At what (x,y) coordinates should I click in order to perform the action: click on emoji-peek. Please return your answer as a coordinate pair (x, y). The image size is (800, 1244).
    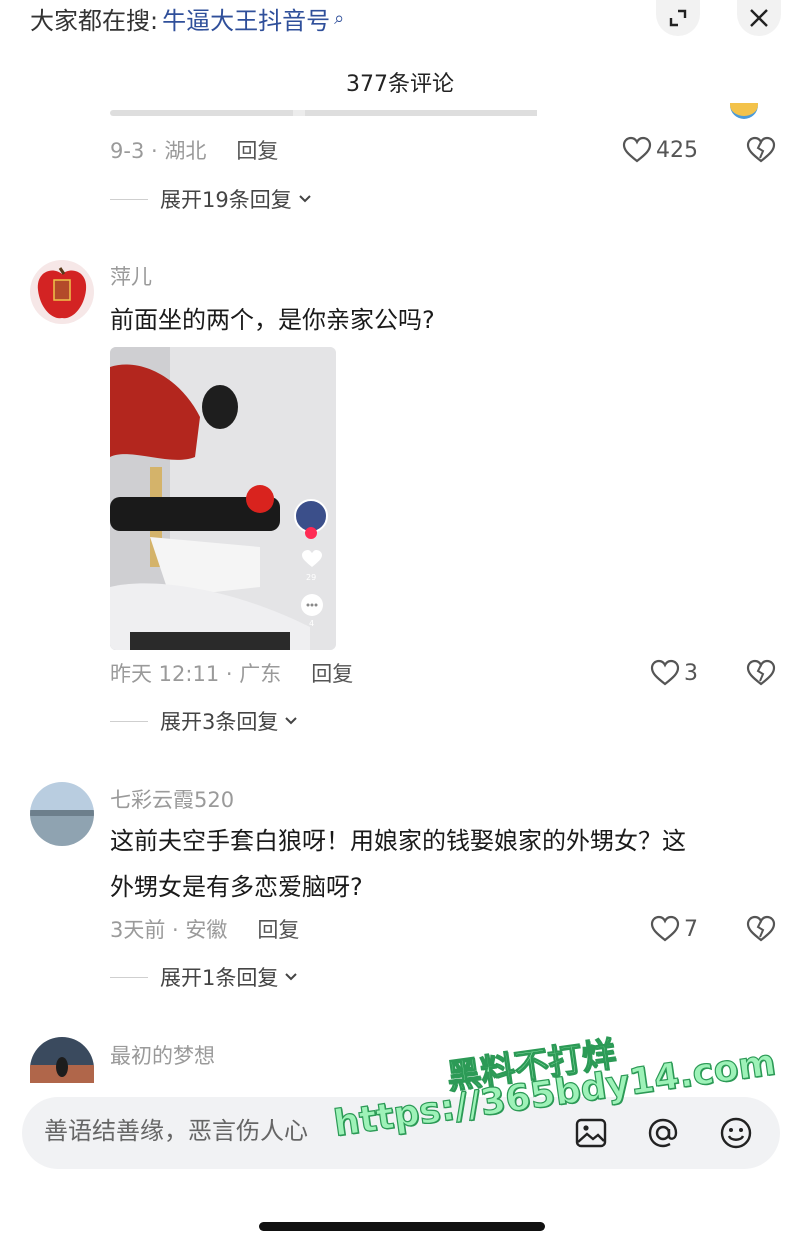
    Looking at the image, I should click on (744, 111).